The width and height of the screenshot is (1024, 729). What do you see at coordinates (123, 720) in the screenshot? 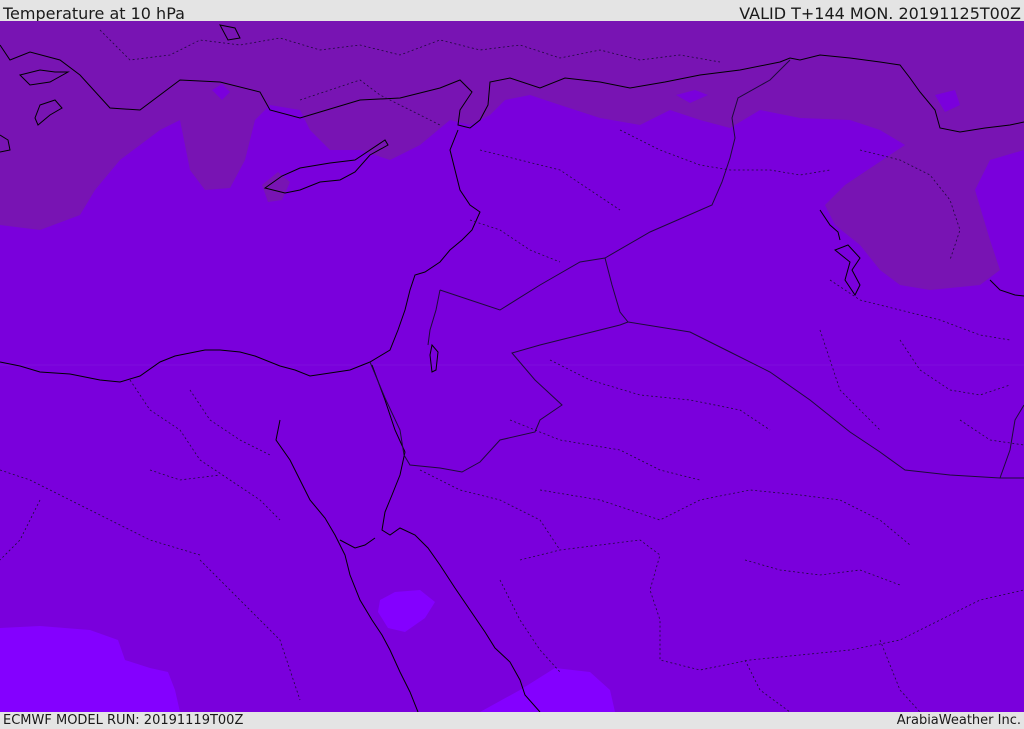
I see `model-run: ECMWF MODEL RUN: 20191119T00Z` at bounding box center [123, 720].